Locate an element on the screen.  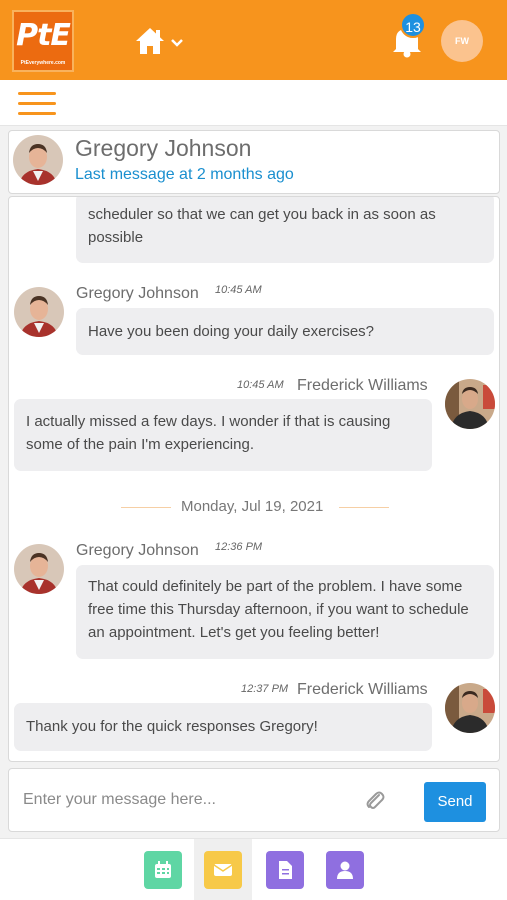
logo-text: PtE is located at coordinates (43, 35).